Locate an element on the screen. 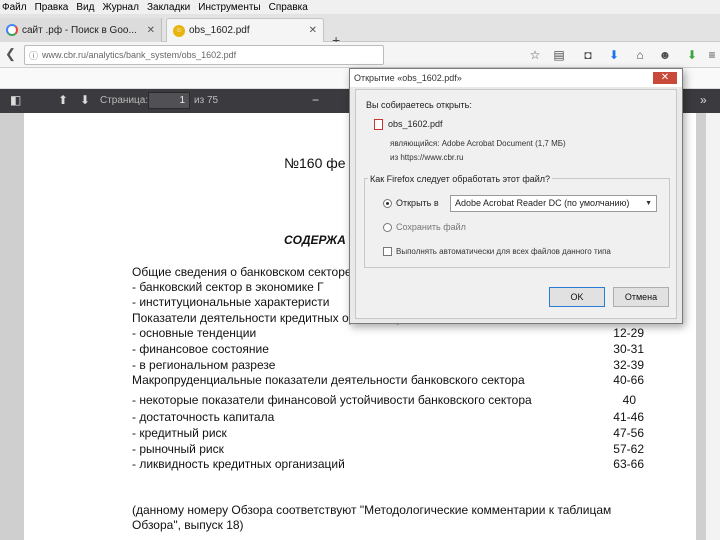  page-number-input: 1 is located at coordinates (169, 100).